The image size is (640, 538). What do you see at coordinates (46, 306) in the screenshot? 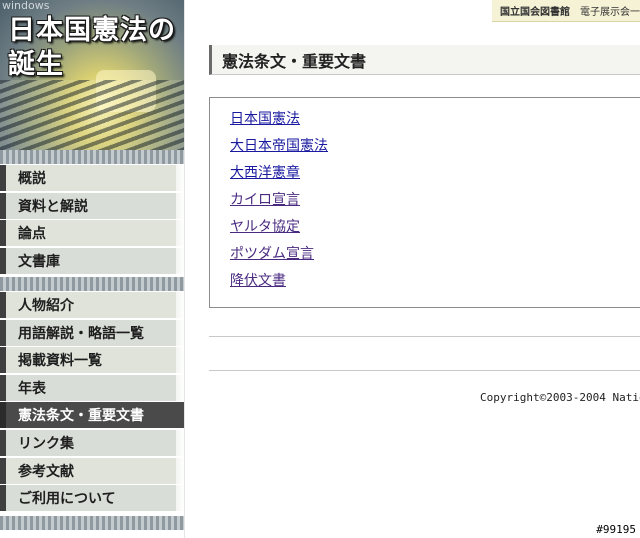
I see `sidebar-item-label: 人物紹介` at bounding box center [46, 306].